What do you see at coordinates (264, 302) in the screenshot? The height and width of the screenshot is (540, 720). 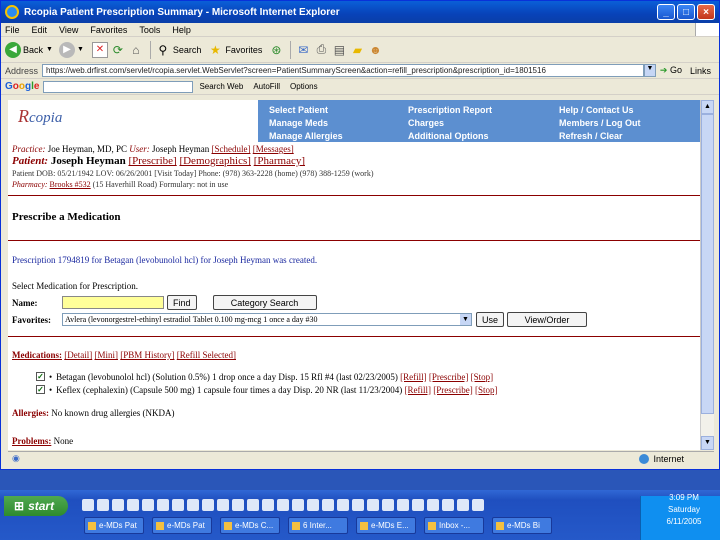 I see `category-search-button: Category Search` at bounding box center [264, 302].